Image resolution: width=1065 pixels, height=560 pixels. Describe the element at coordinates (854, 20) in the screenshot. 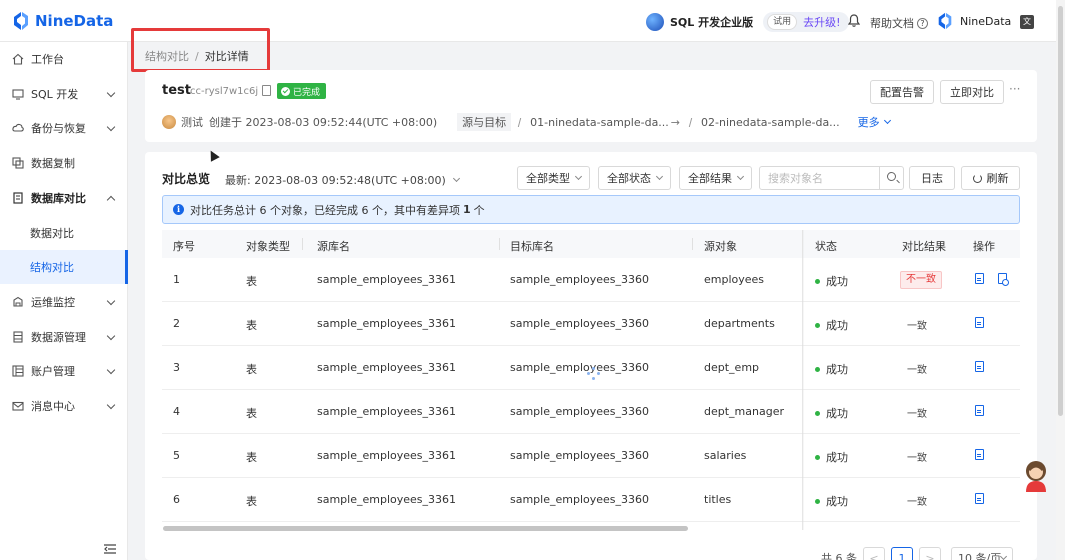

I see `bell-icon` at that location.